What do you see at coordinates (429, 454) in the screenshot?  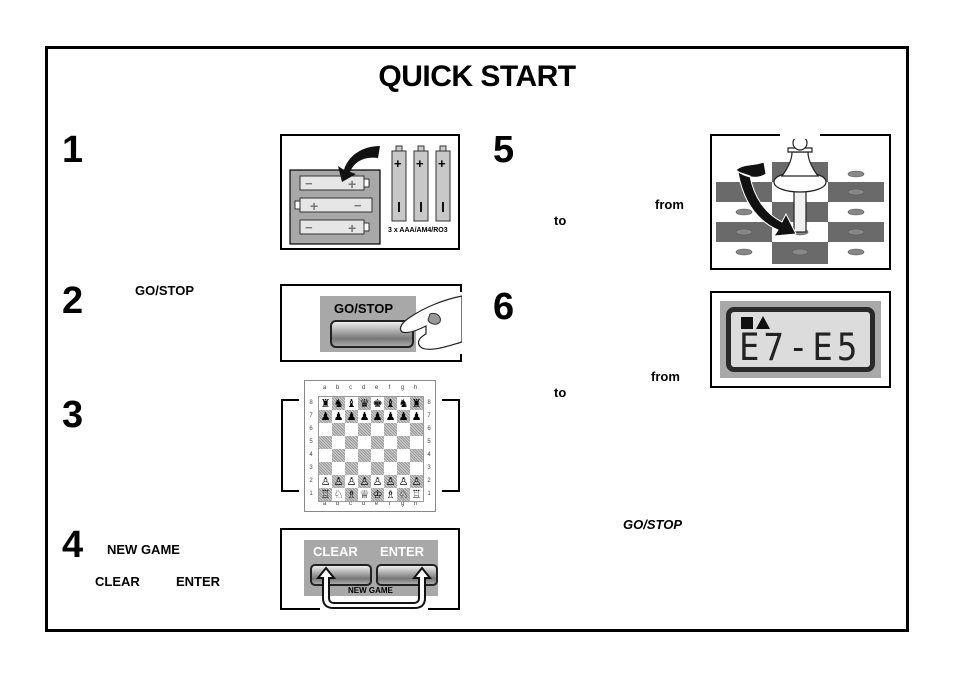 I see `rank-label: 4` at bounding box center [429, 454].